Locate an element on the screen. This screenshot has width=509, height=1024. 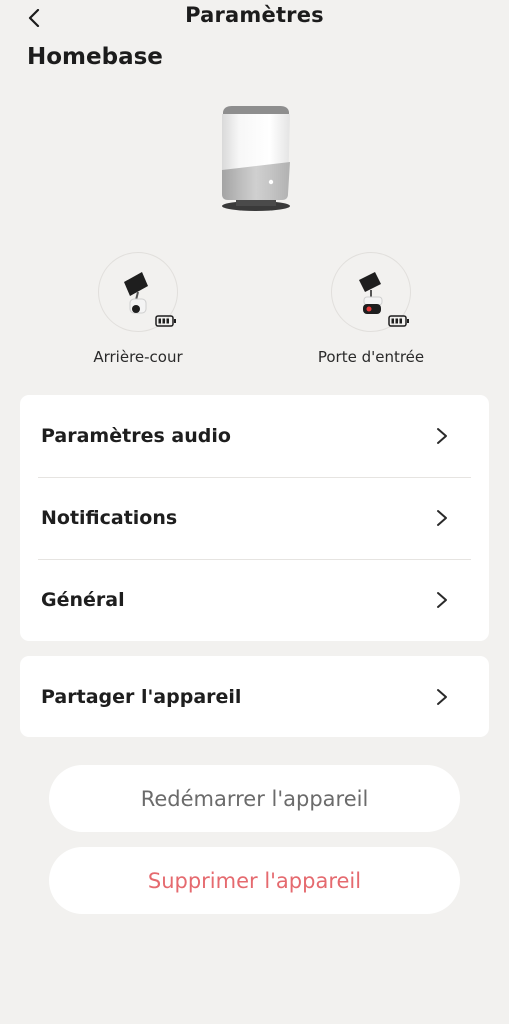
device-name: Homebase is located at coordinates (95, 57).